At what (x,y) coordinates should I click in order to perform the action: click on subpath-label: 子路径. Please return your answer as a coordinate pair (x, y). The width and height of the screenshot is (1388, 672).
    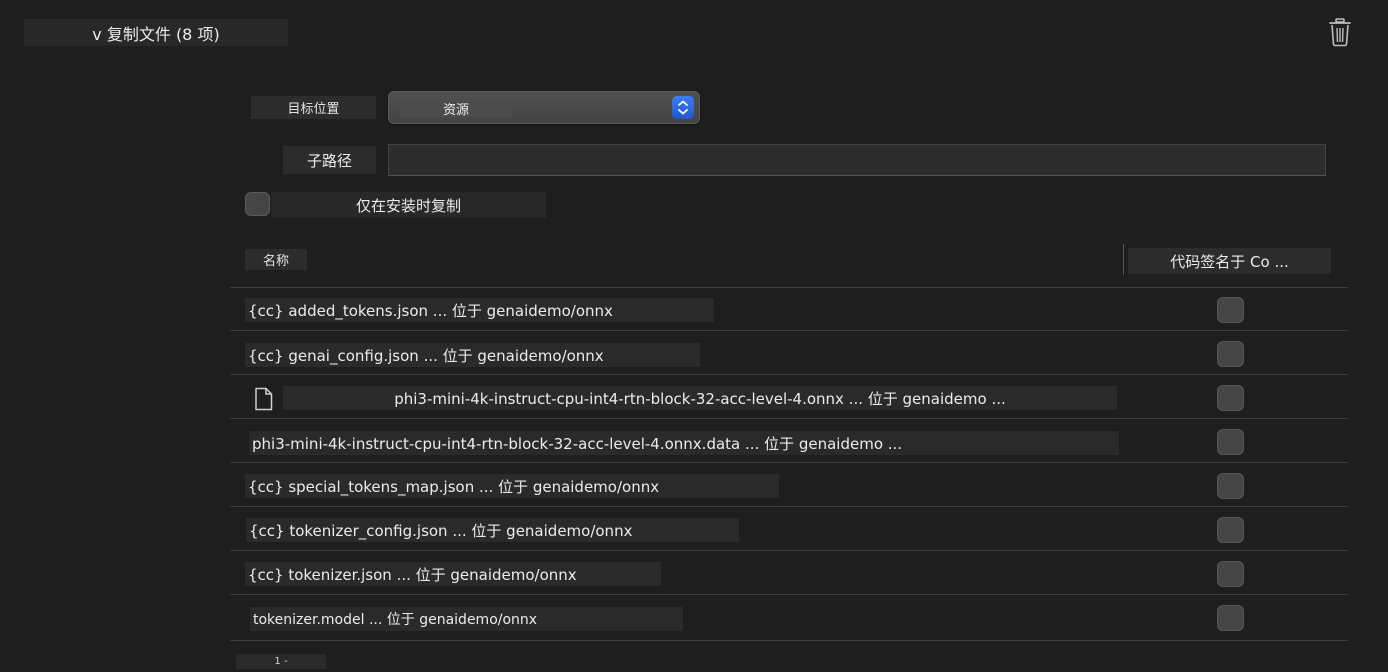
    Looking at the image, I should click on (329, 160).